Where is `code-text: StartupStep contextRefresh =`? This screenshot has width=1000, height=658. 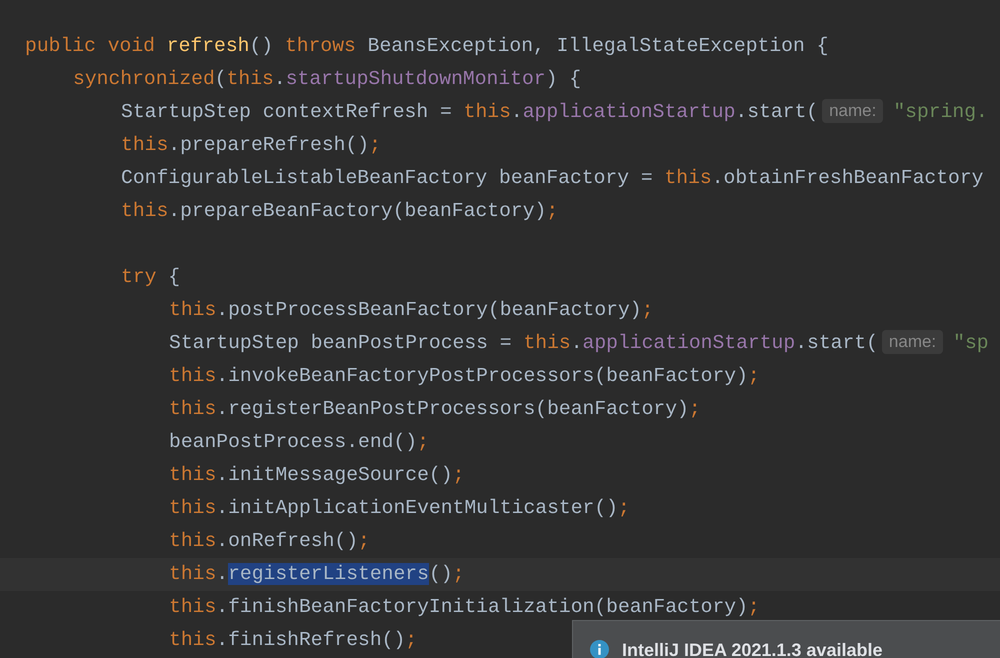 code-text: StartupStep contextRefresh = is located at coordinates (287, 112).